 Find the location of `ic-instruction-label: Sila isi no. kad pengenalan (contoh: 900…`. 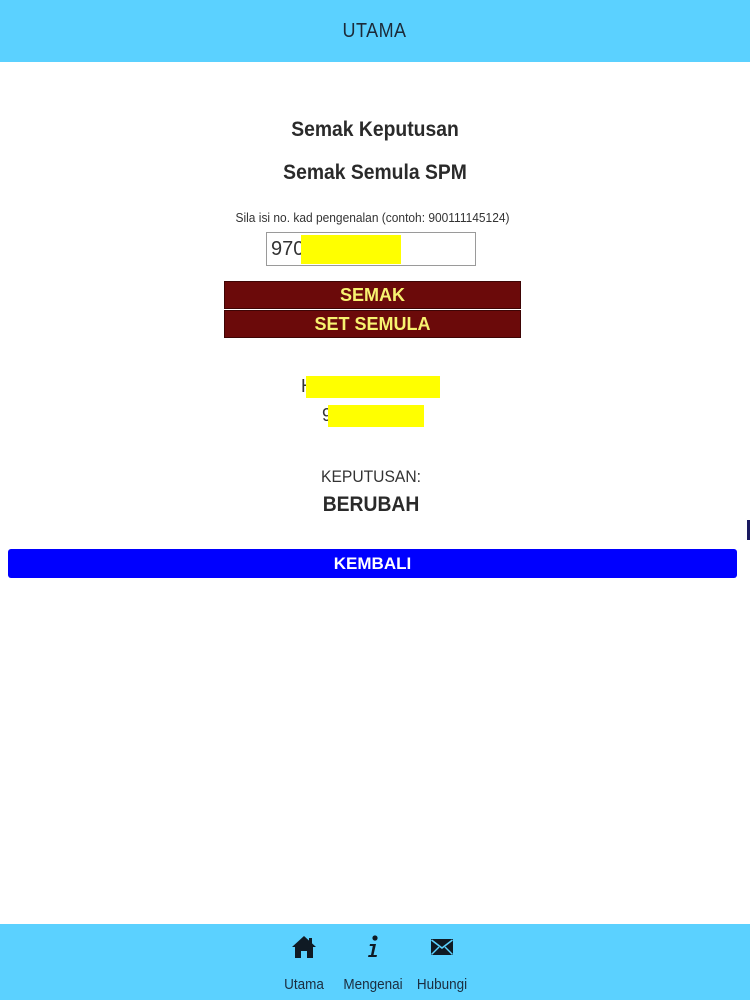

ic-instruction-label: Sila isi no. kad pengenalan (contoh: 900… is located at coordinates (372, 217).